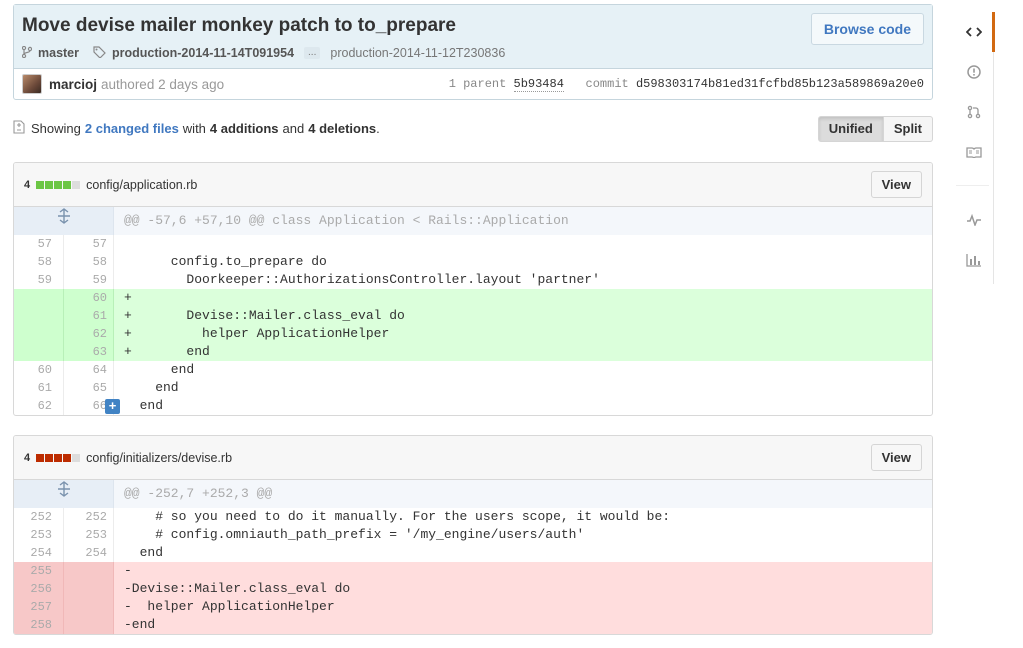  What do you see at coordinates (39, 262) in the screenshot?
I see `old-line-number: 58` at bounding box center [39, 262].